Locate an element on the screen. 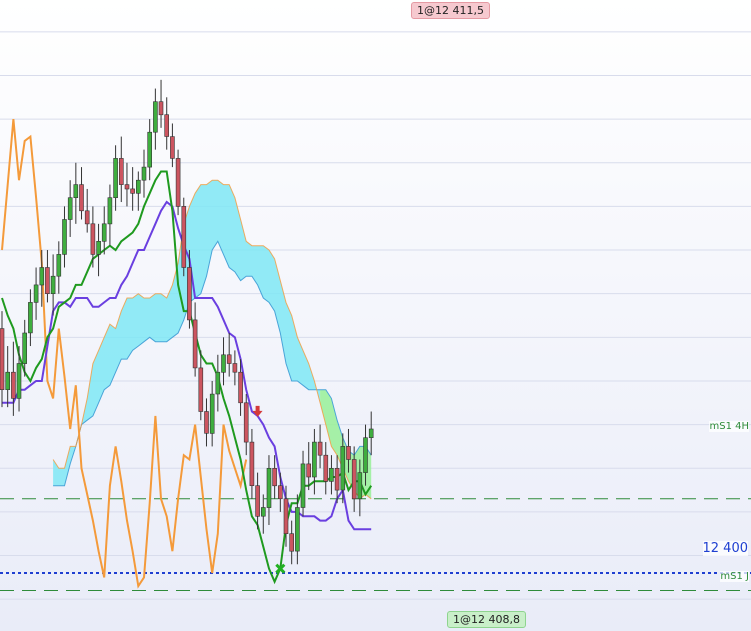 The image size is (751, 631). high-price-badge: 1@12 411,5 is located at coordinates (450, 10).